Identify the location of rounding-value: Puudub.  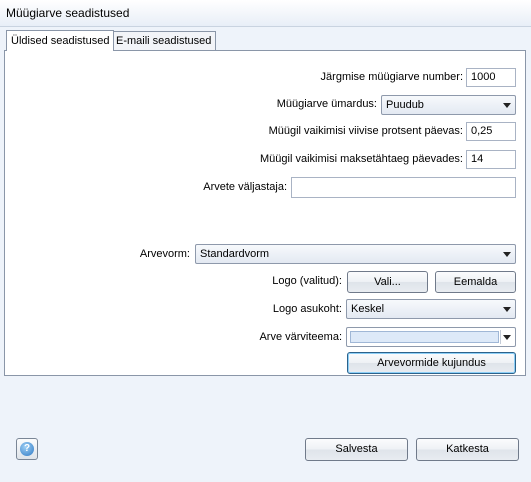
(405, 105).